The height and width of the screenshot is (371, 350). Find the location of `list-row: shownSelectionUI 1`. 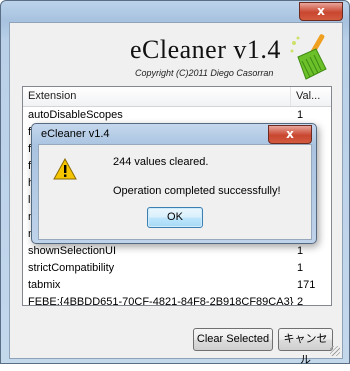

list-row: shownSelectionUI 1 is located at coordinates (177, 251).